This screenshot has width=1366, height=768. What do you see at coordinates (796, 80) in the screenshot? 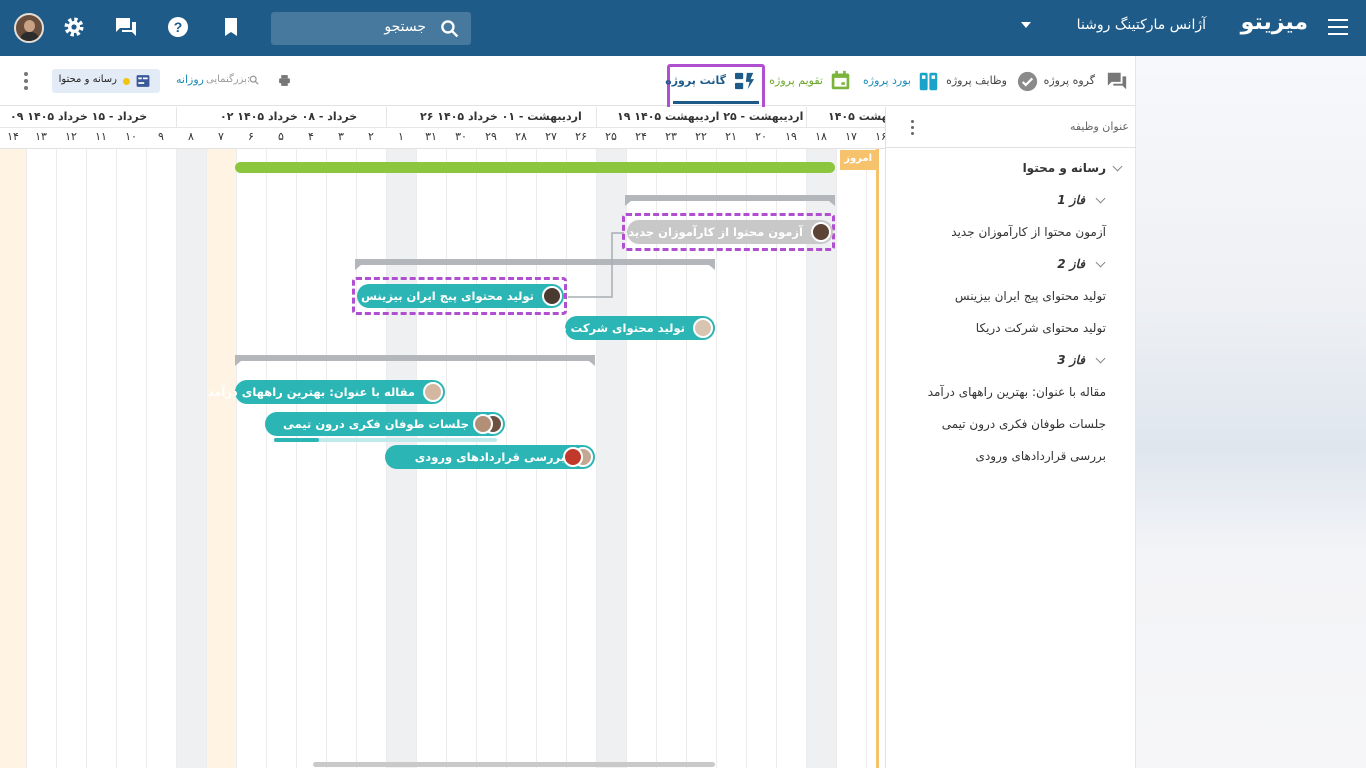
I see `tab-project-calendar-label: تقویم پروژه` at bounding box center [796, 80].